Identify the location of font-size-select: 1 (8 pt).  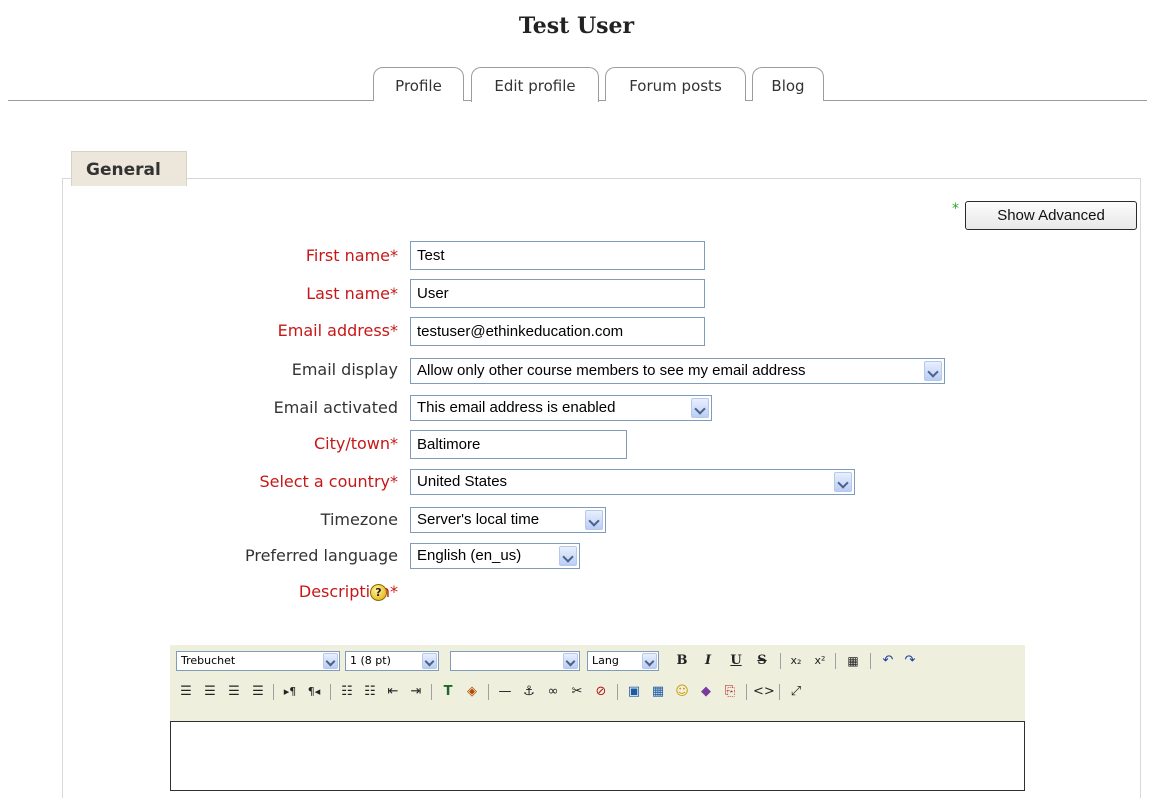
(392, 661).